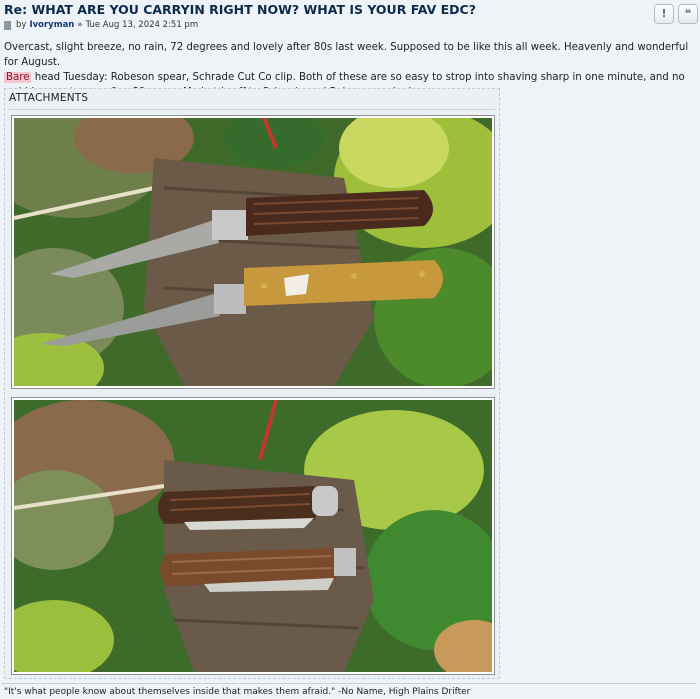  Describe the element at coordinates (21, 25) in the screenshot. I see `meta-by: by` at that location.